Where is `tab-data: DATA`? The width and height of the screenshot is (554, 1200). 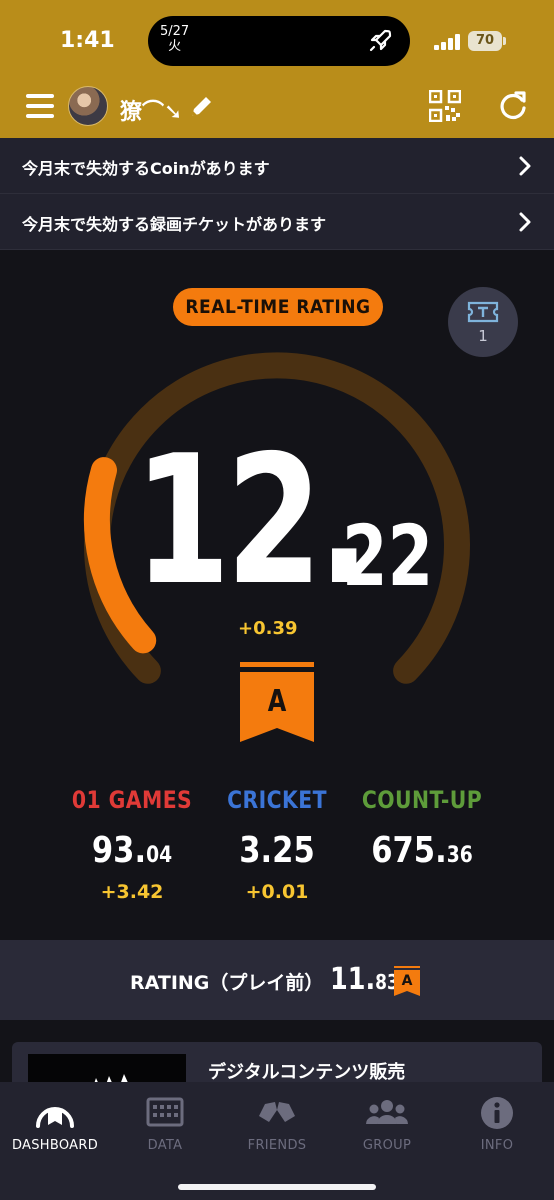
tab-data: DATA is located at coordinates (165, 1123).